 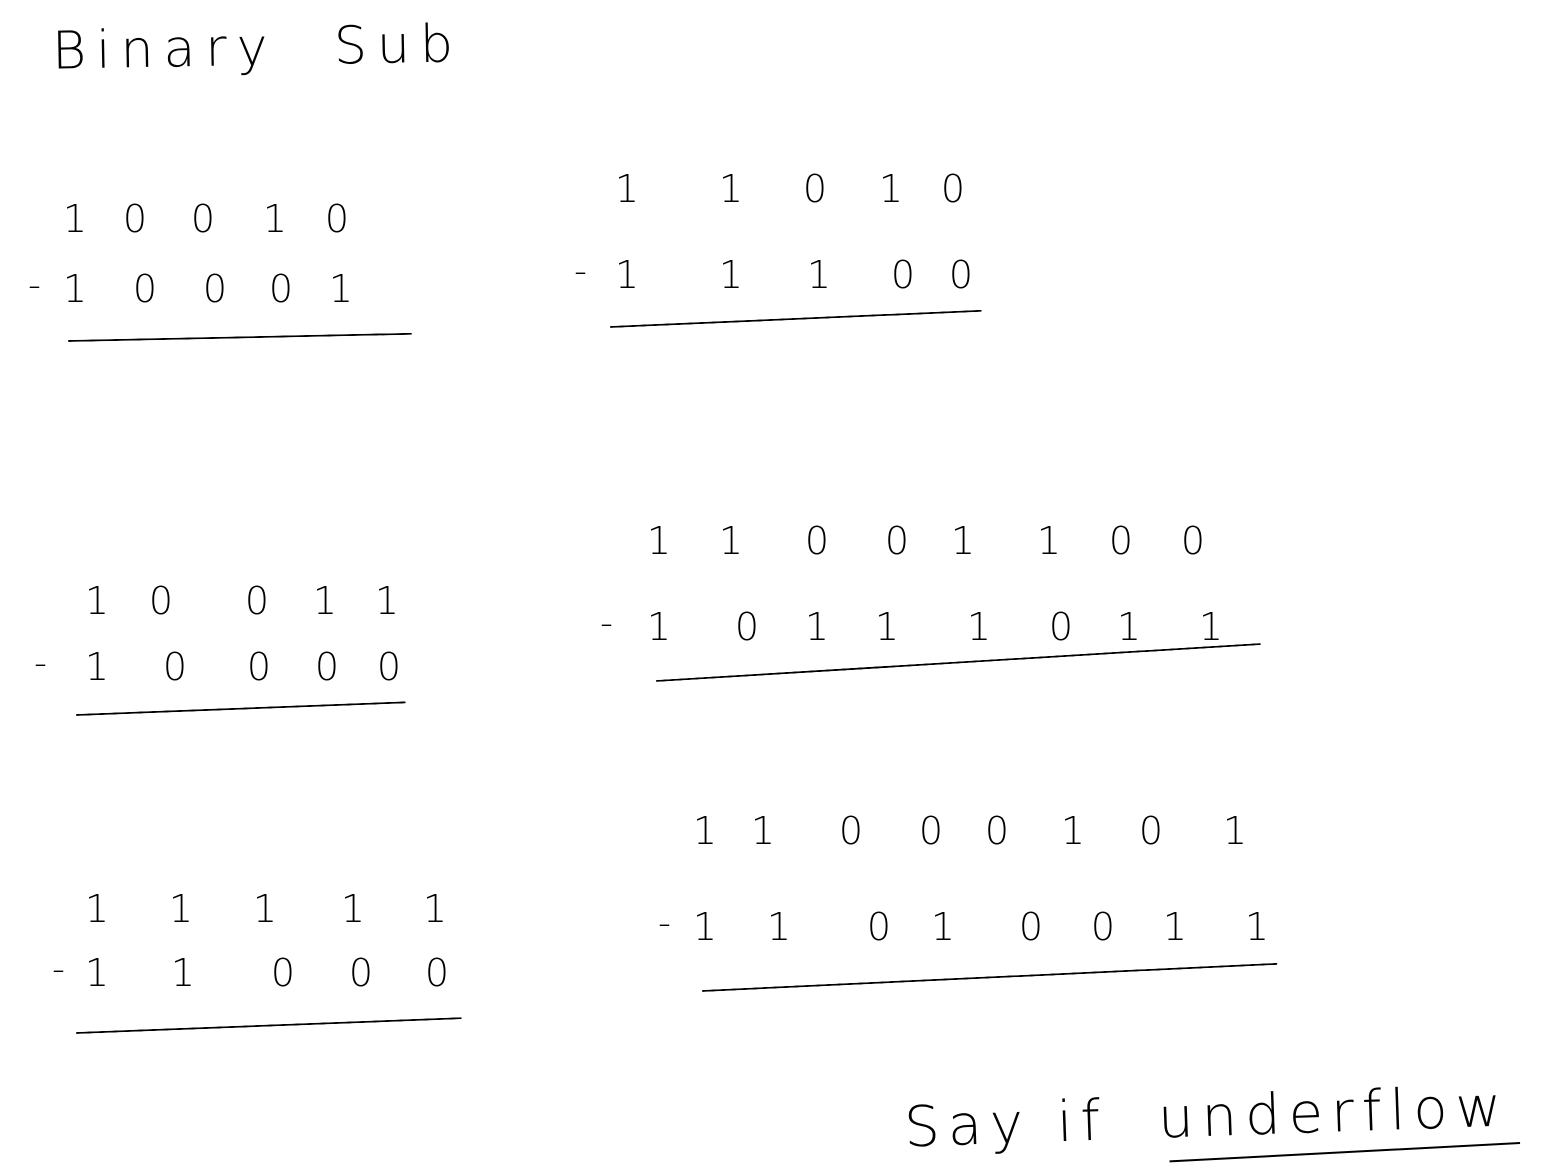 I want to click on underflow-note: Say if underflow, so click(x=1206, y=1117).